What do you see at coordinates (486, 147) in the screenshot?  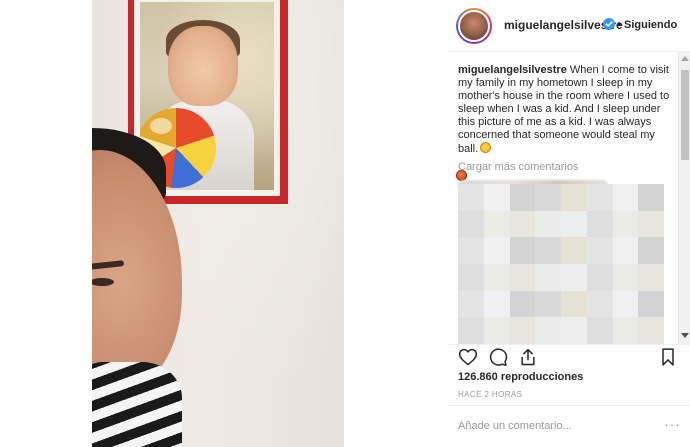 I see `grimacing-face-emoji` at bounding box center [486, 147].